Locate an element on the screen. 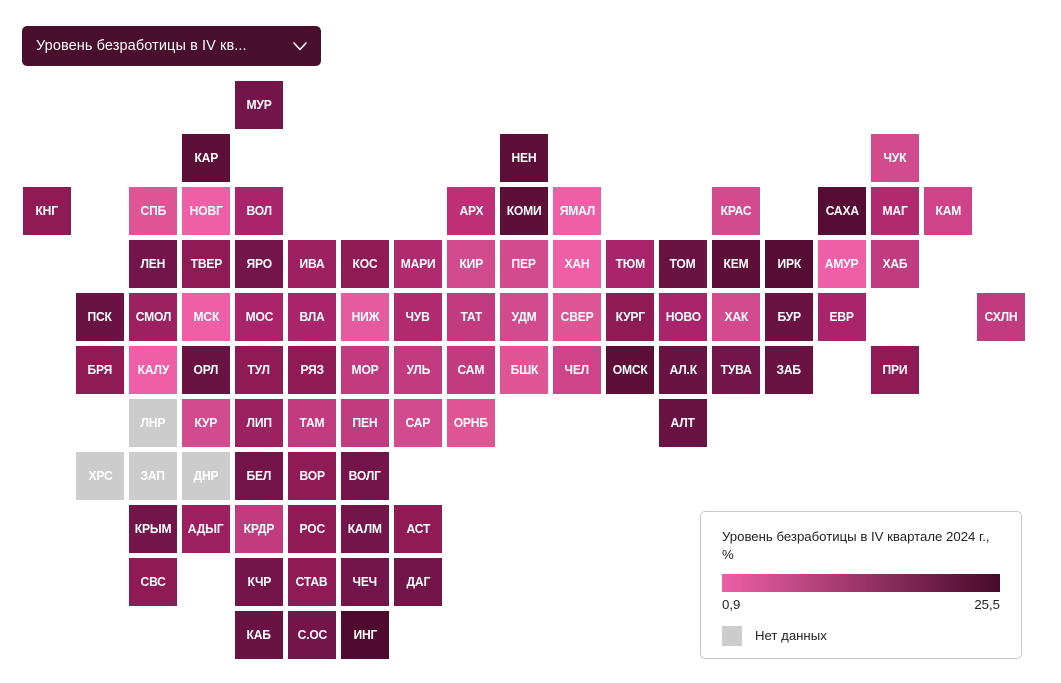 The height and width of the screenshot is (683, 1061). map-tile-ПСК: ПСК is located at coordinates (100, 317).